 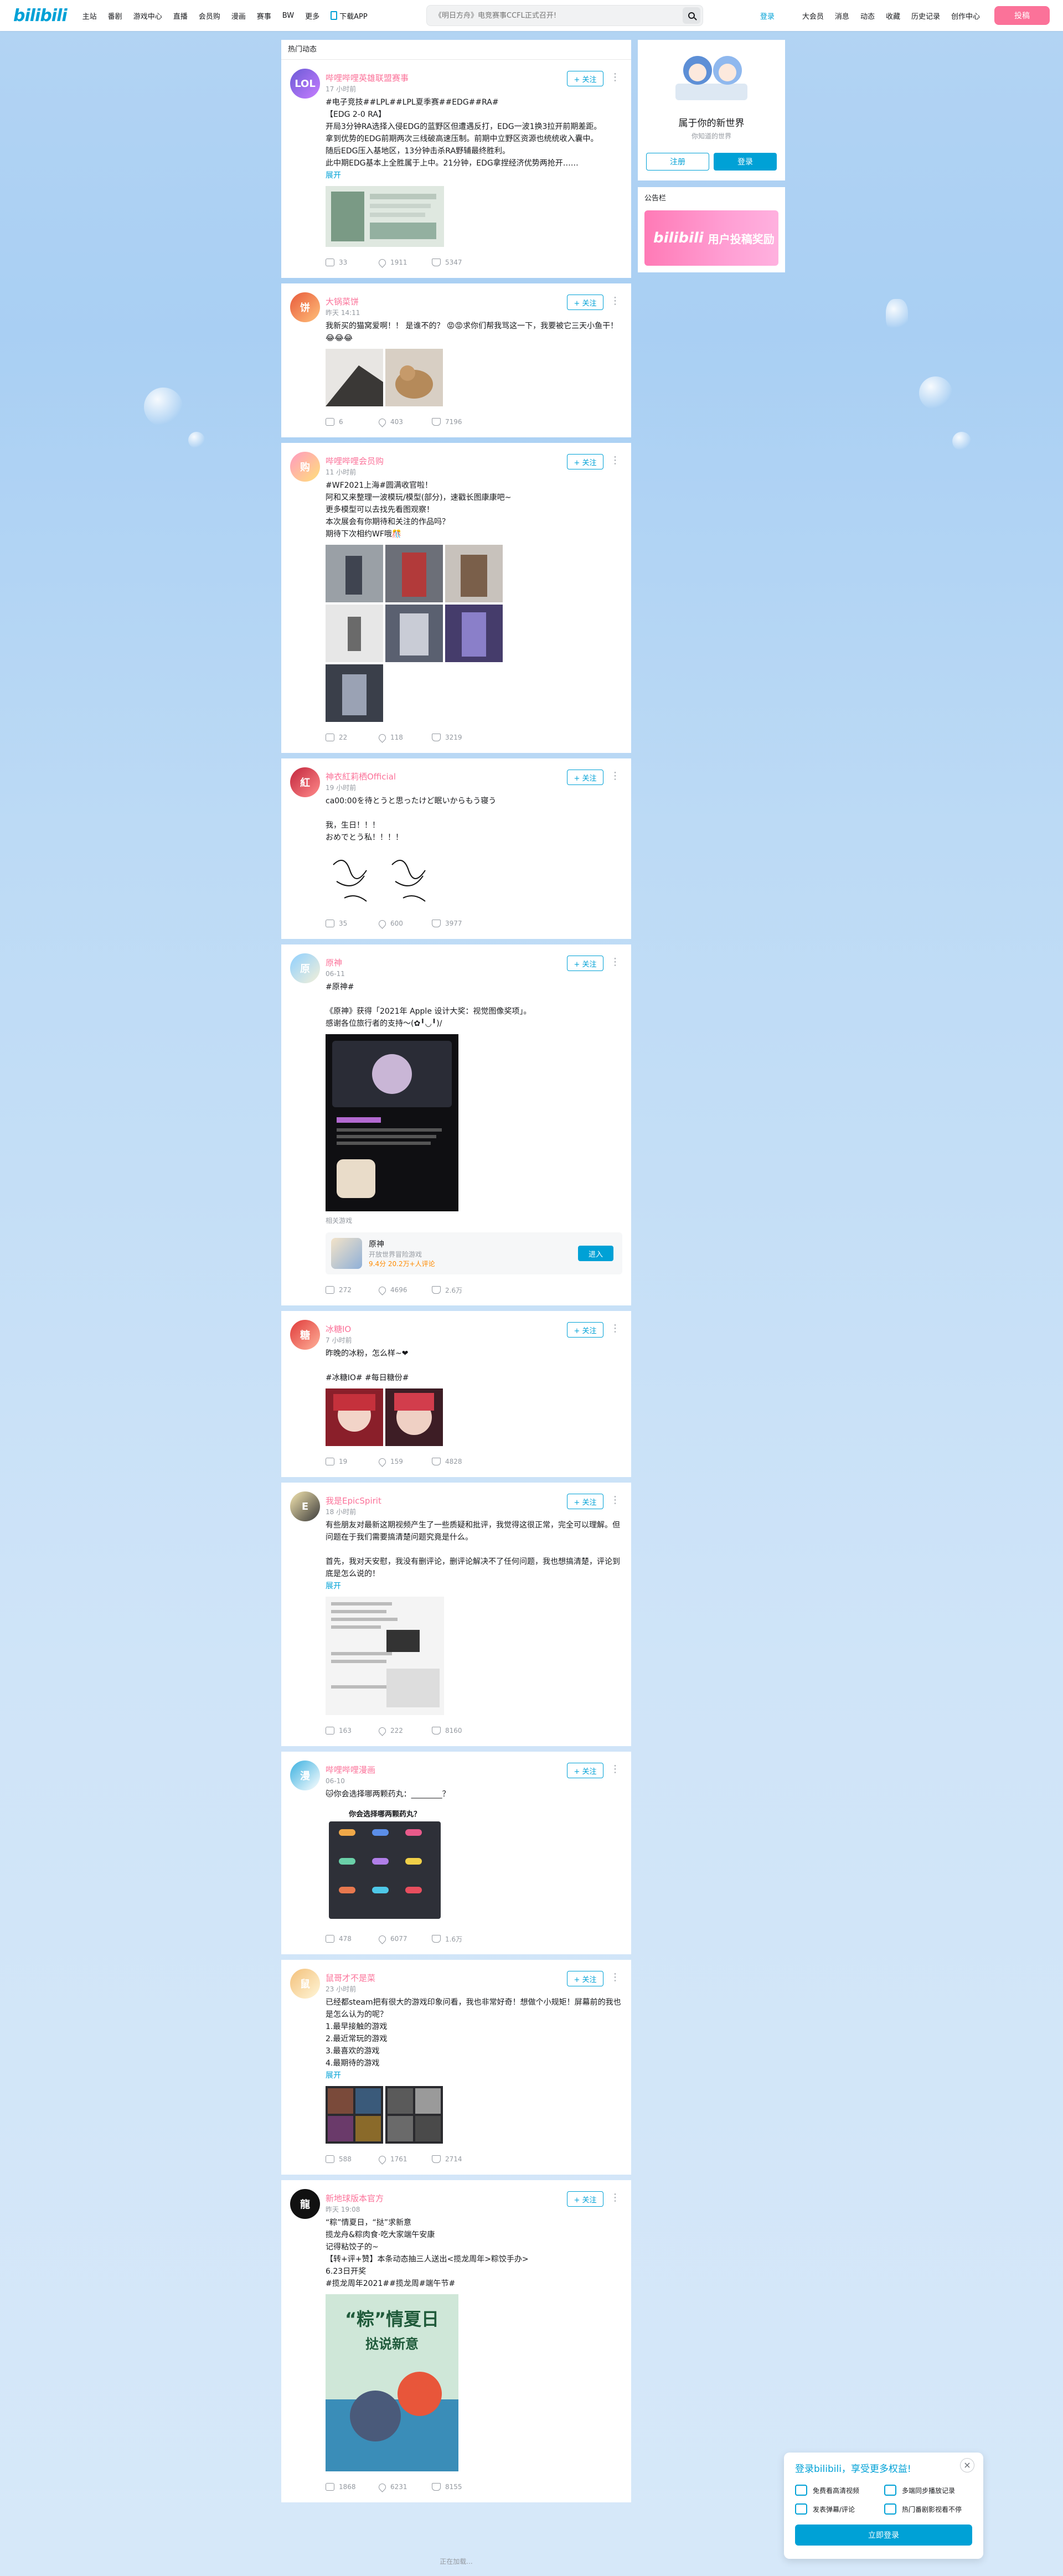 I want to click on avatar: 漫, so click(x=305, y=1775).